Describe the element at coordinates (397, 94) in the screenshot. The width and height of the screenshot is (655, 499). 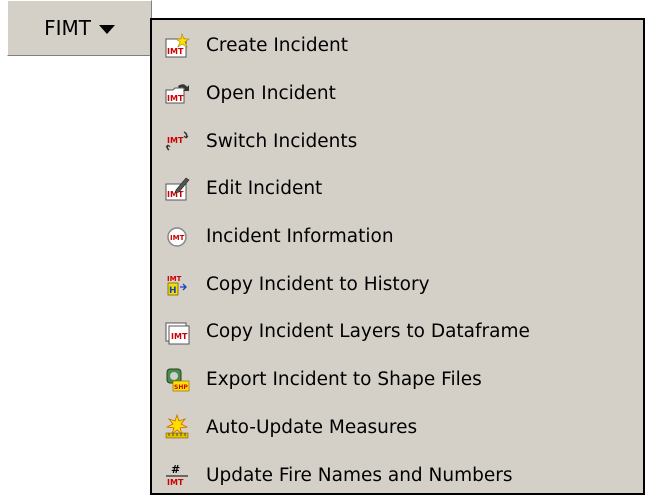
I see `menu-item-open-incident: IMT Open Incident` at that location.